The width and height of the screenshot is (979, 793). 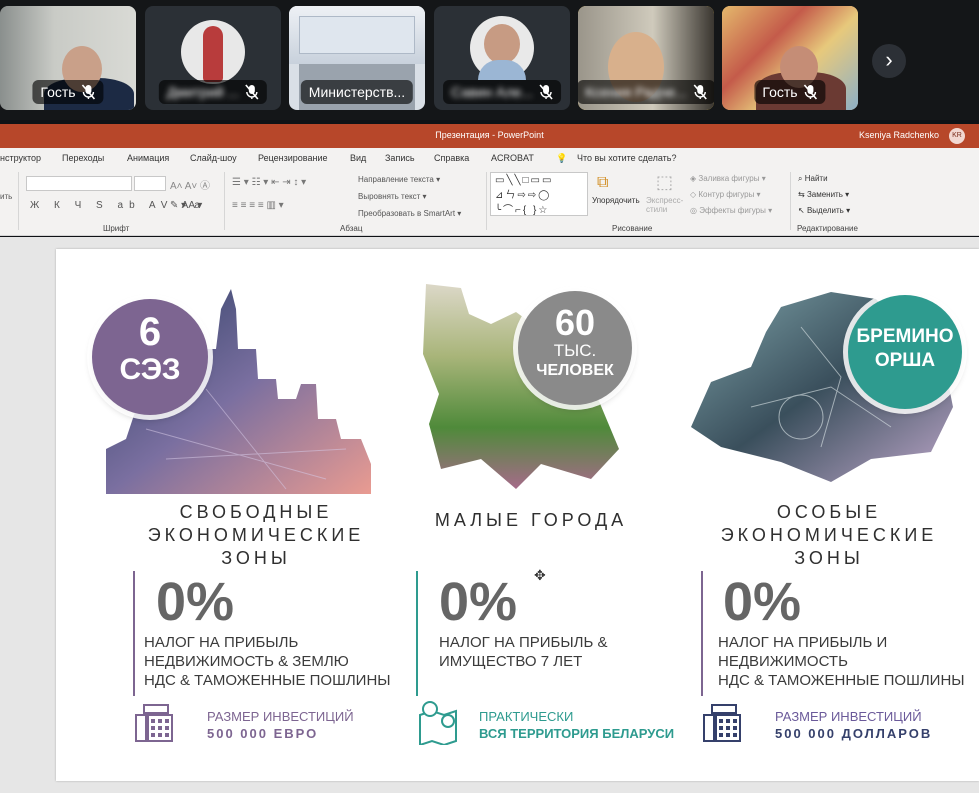 What do you see at coordinates (258, 205) in the screenshot?
I see `align-buttons-icon: ≡ ≡ ≡ ≡ ▥ ▾` at bounding box center [258, 205].